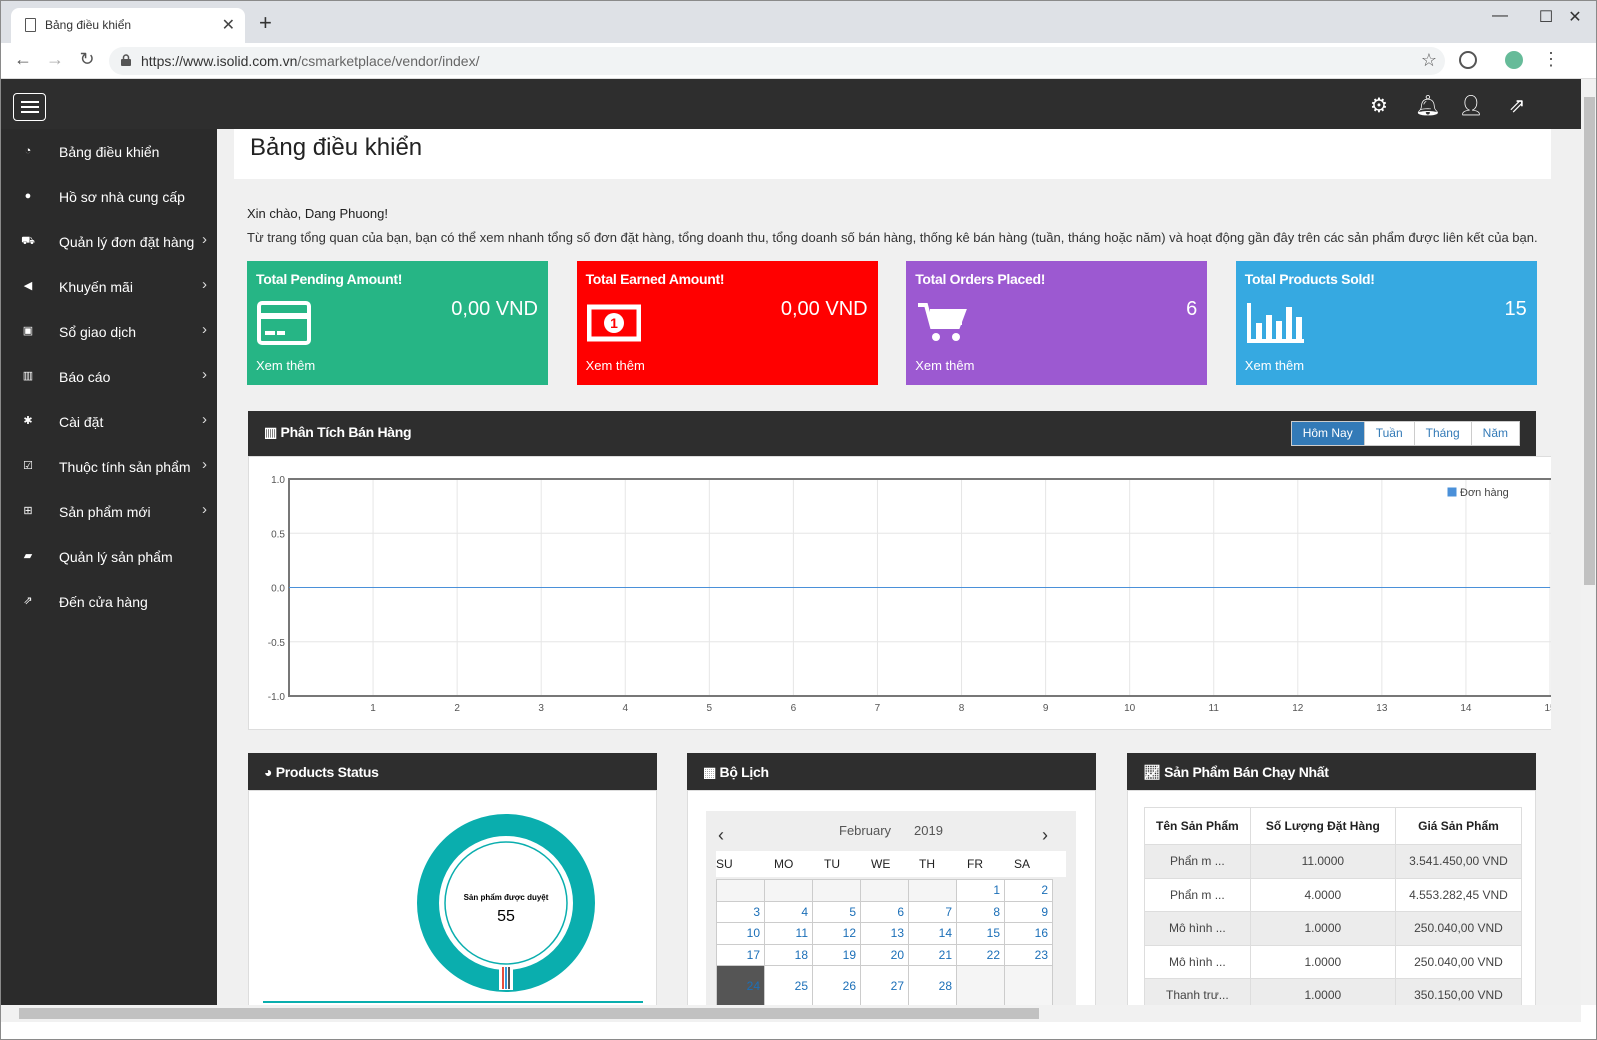 Image resolution: width=1597 pixels, height=1040 pixels. What do you see at coordinates (836, 985) in the screenshot?
I see `calendar-day: 26` at bounding box center [836, 985].